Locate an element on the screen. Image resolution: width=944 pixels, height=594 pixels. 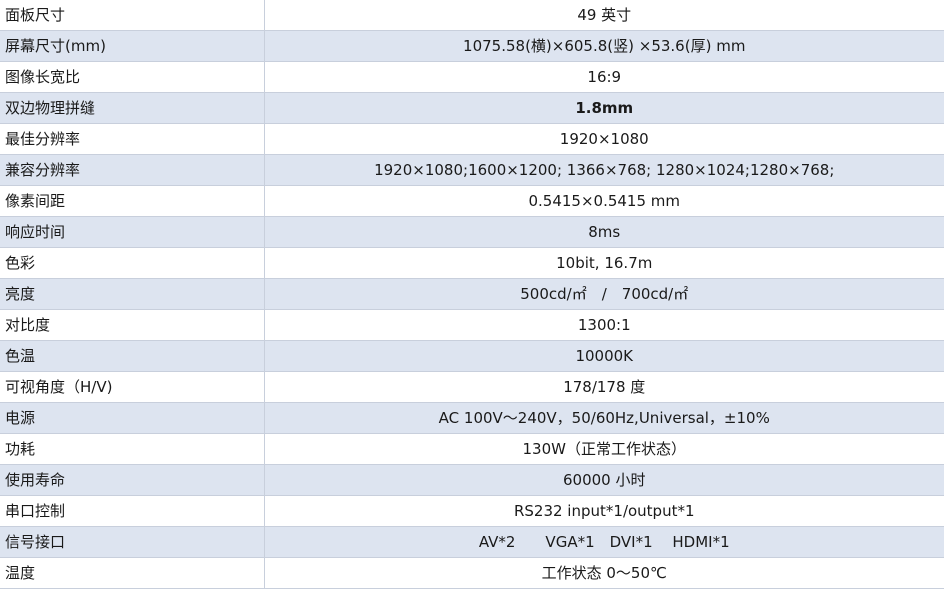
table-row: 面板尺寸 49 英寸 is located at coordinates (472, 15).